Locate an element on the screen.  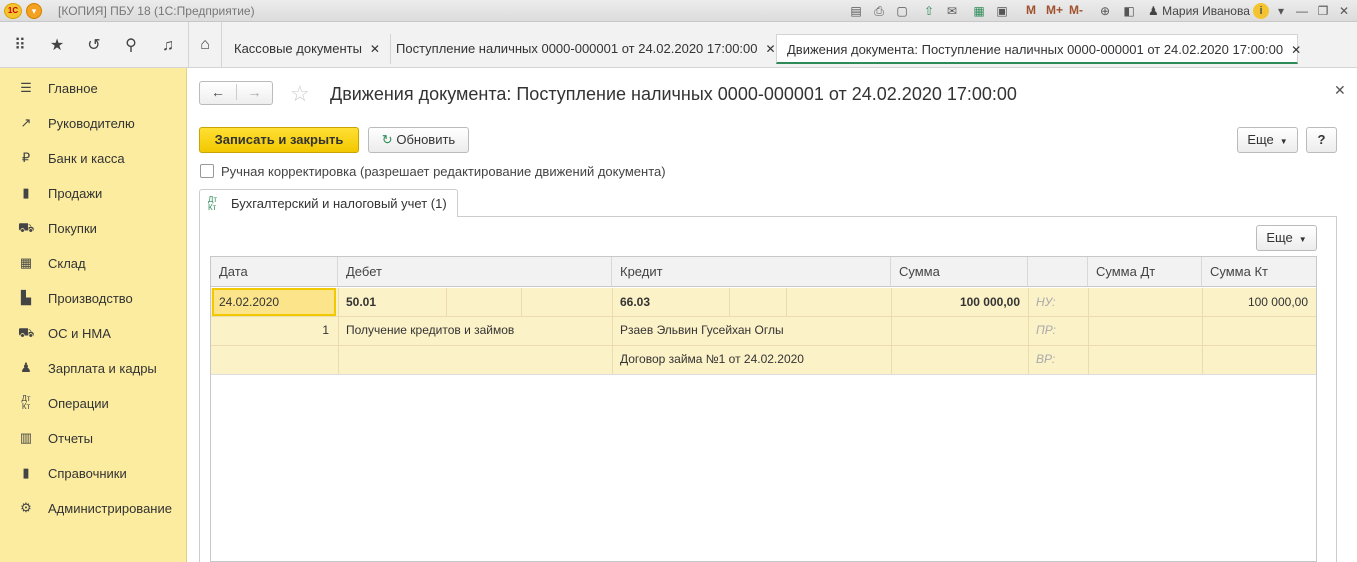
home-icon: ⌂ is located at coordinates (205, 44).